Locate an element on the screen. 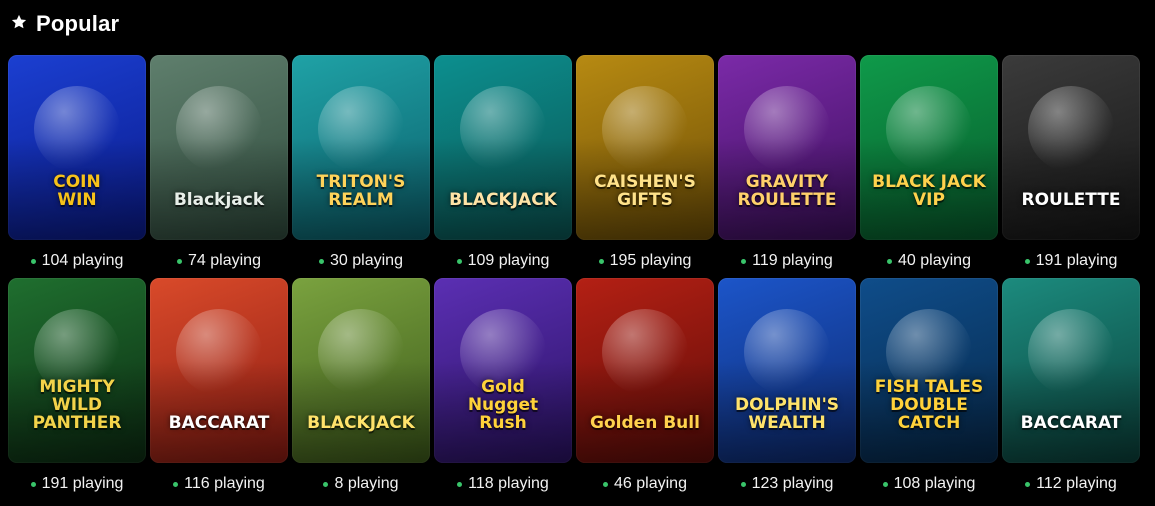 The width and height of the screenshot is (1155, 506). game-card: TRITON'S REALM 30 playing is located at coordinates (361, 162).